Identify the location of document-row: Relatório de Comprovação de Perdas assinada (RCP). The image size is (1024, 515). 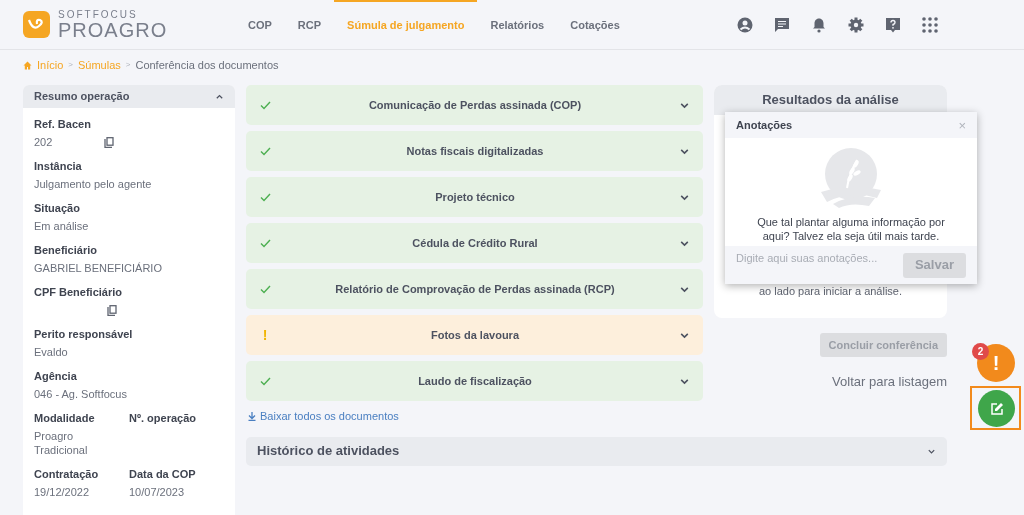
(474, 289).